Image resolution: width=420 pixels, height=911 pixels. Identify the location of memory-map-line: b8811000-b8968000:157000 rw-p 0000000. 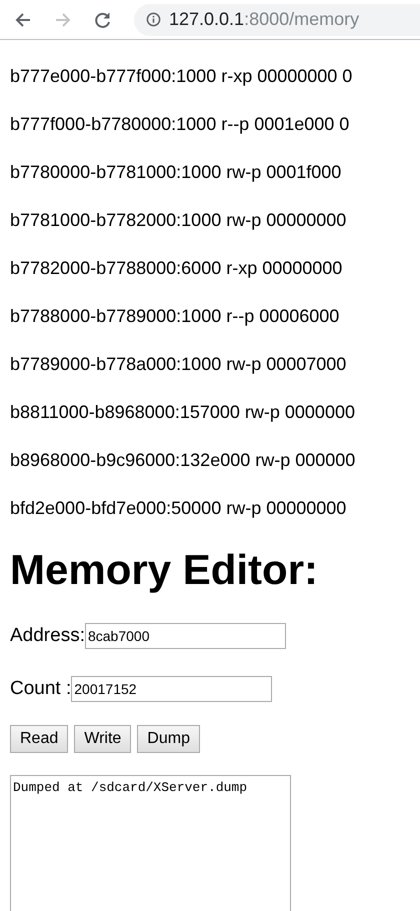
(183, 412).